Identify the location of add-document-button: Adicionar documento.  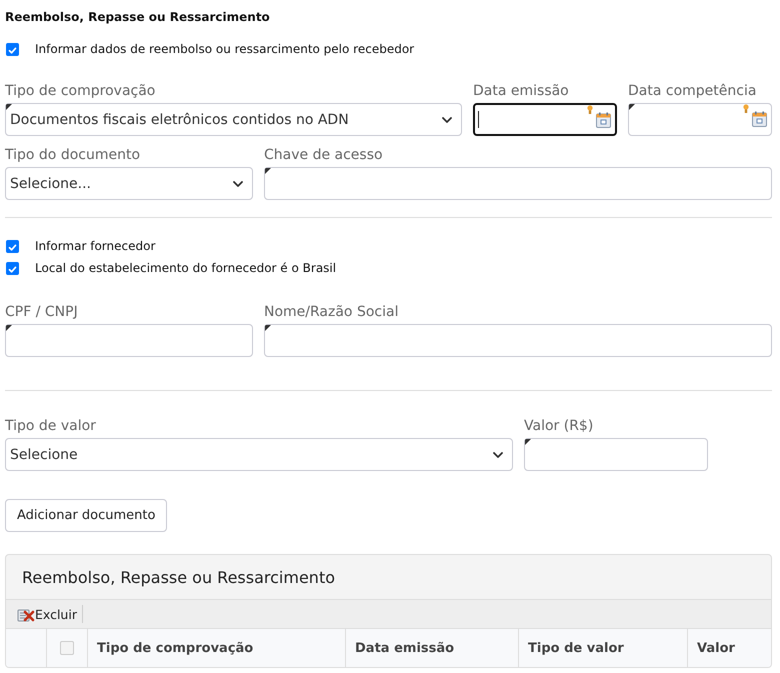
(86, 515).